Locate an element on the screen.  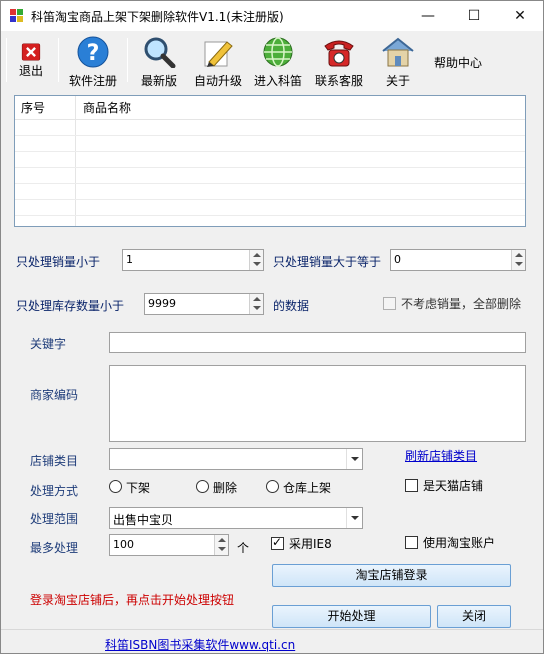
method-radio-offshelf is located at coordinates (115, 486).